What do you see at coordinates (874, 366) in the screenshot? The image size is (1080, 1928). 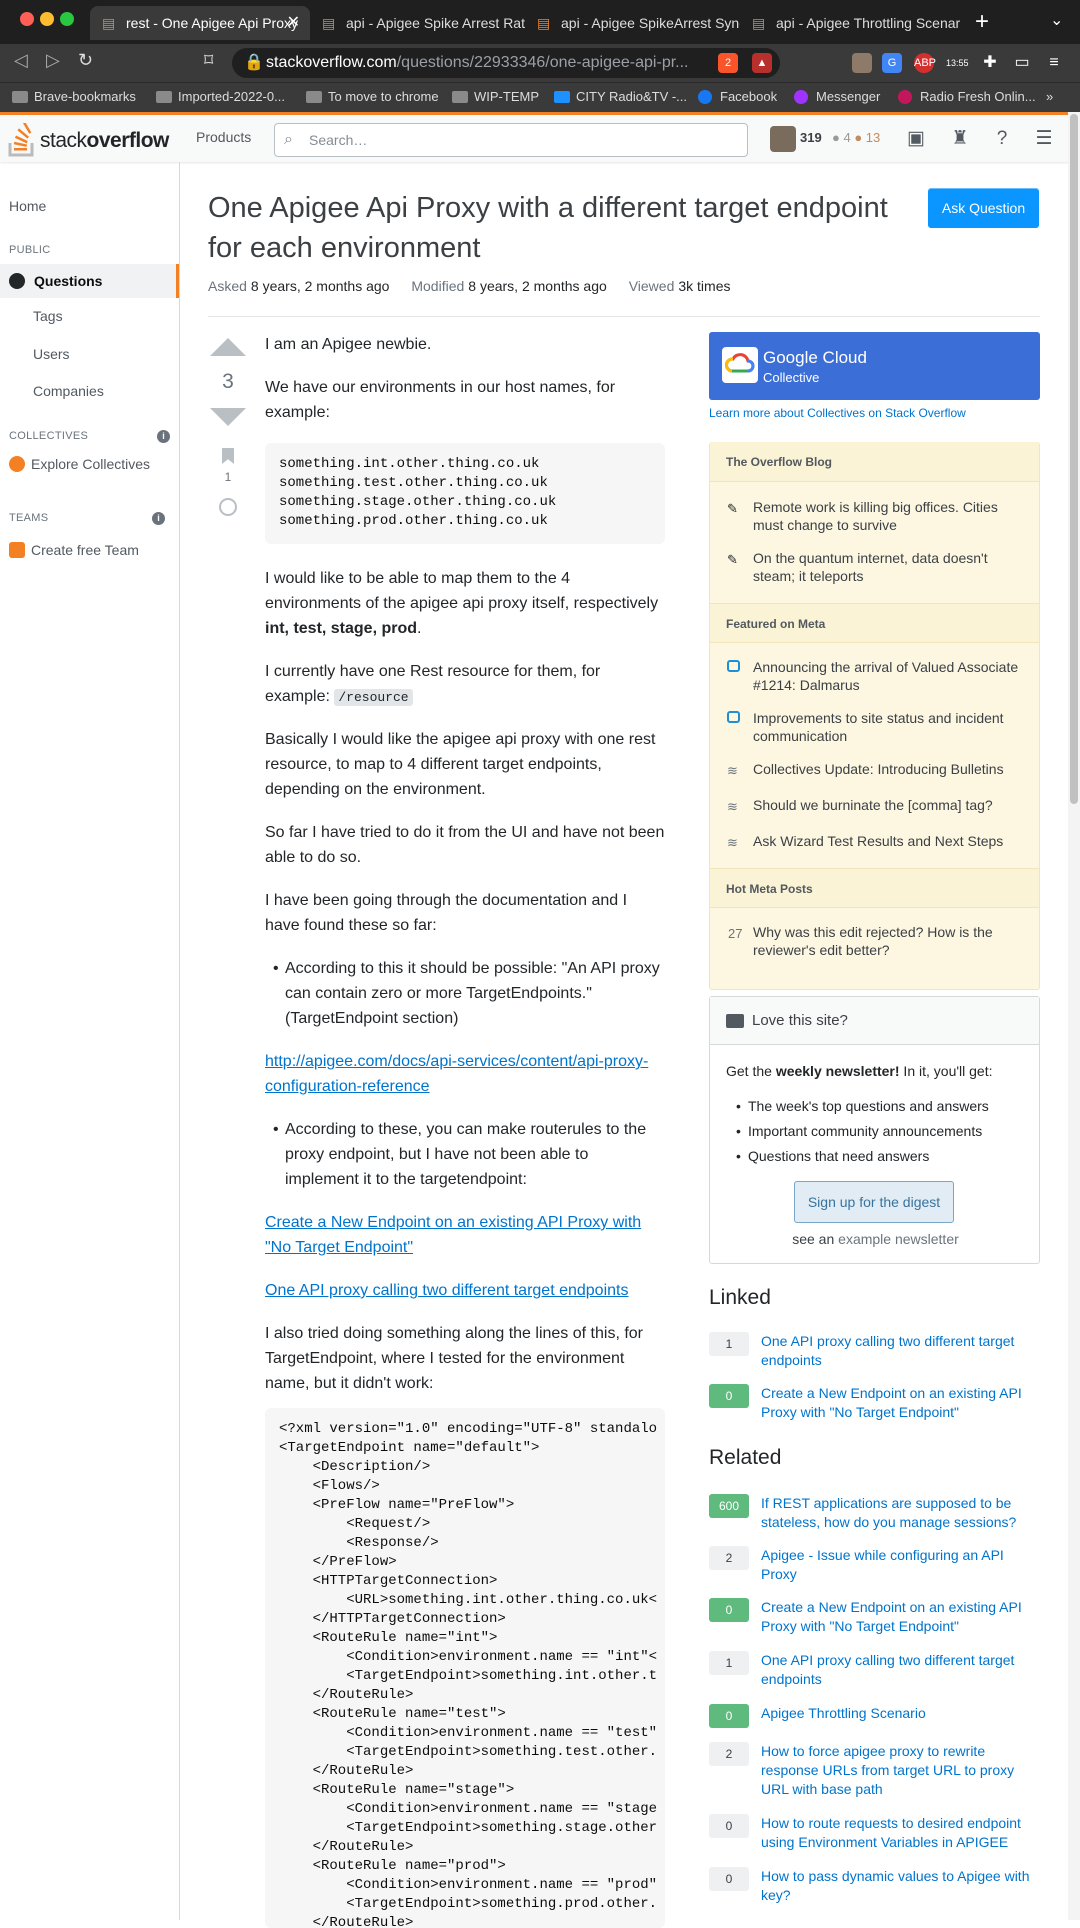 I see `google-cloud-collective-banner: Google Cloud Collective` at bounding box center [874, 366].